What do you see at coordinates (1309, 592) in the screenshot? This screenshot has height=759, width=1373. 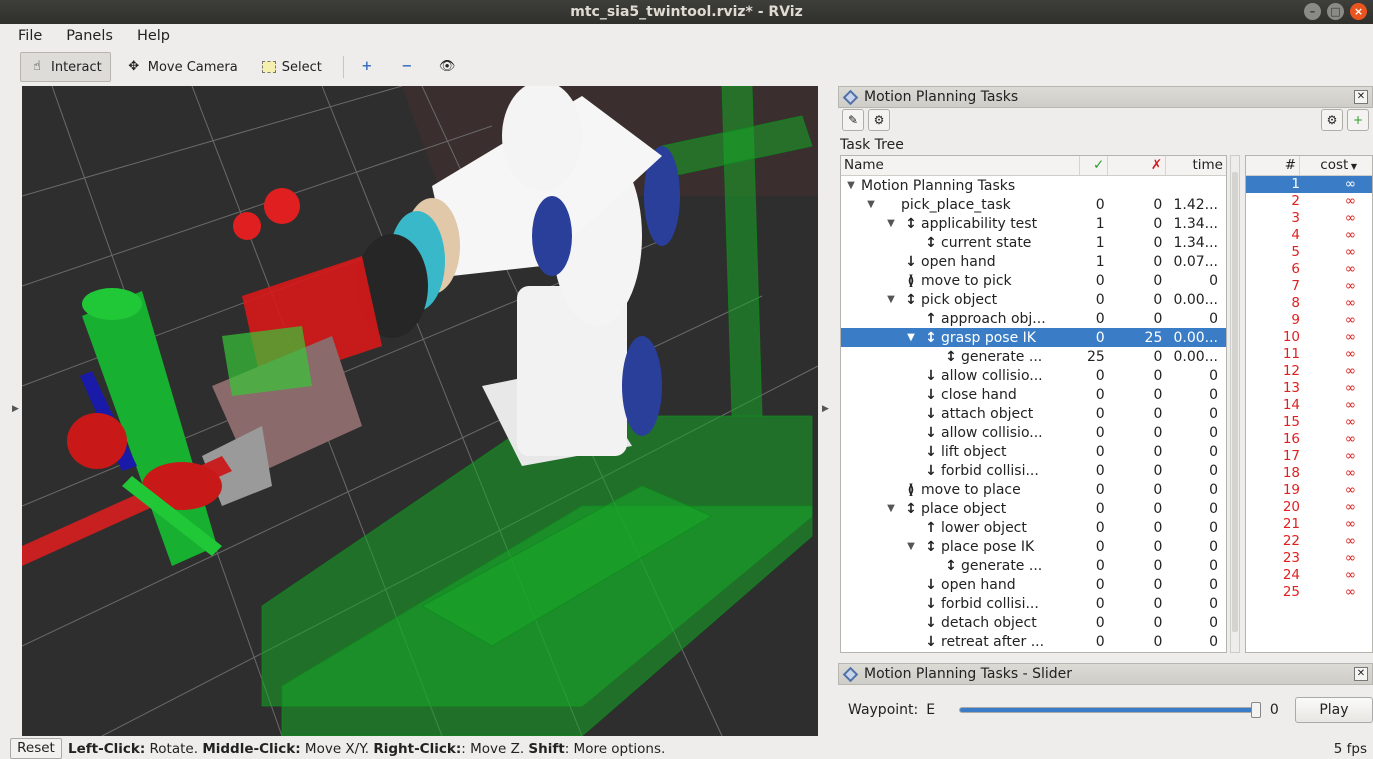 I see `solution-row: 25 ∞` at bounding box center [1309, 592].